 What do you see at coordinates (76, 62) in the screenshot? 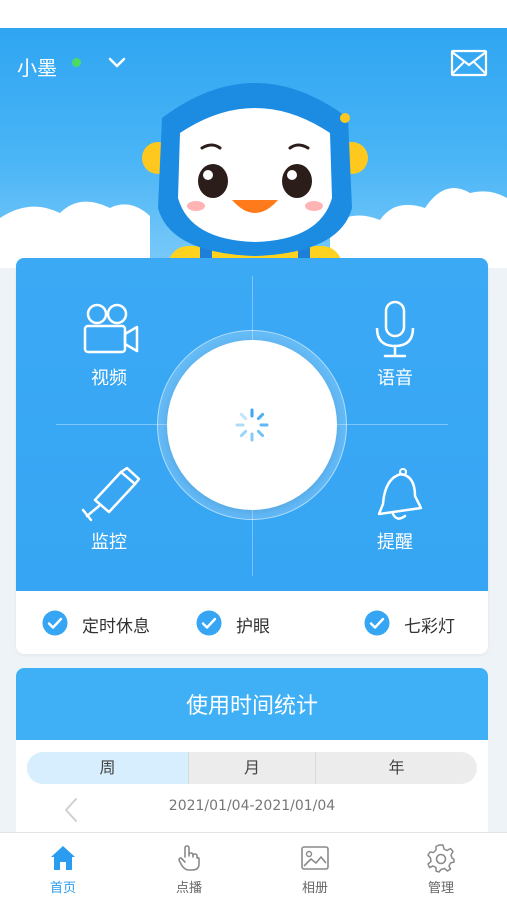
I see `online-status-dot` at bounding box center [76, 62].